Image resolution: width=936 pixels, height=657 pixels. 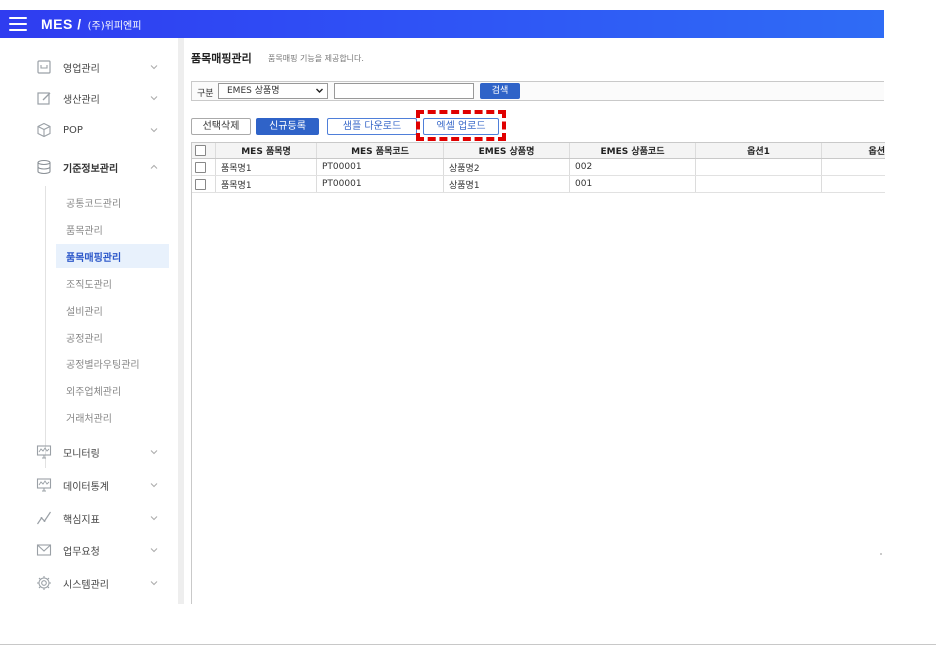 I want to click on column-header: EMES 상품명, so click(x=507, y=150).